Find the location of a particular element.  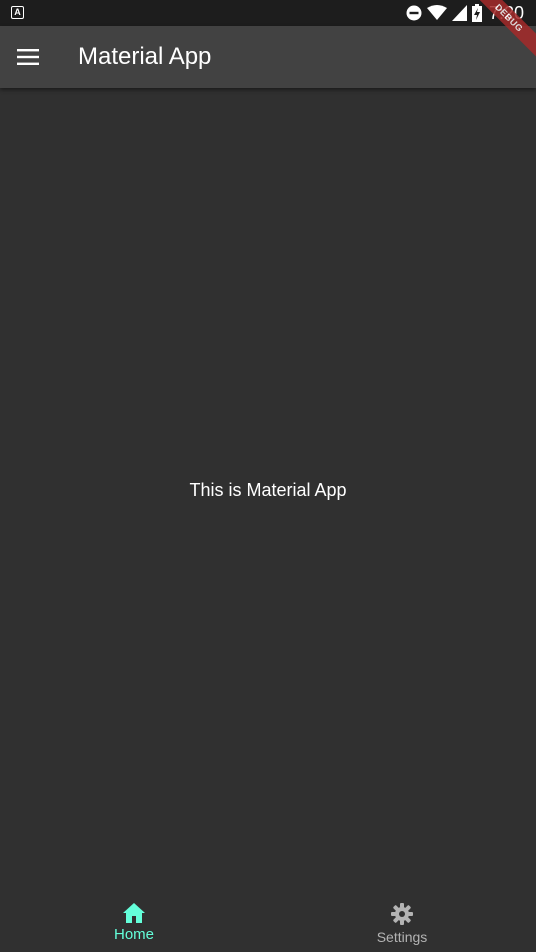

nav-item-home: Home is located at coordinates (134, 924).